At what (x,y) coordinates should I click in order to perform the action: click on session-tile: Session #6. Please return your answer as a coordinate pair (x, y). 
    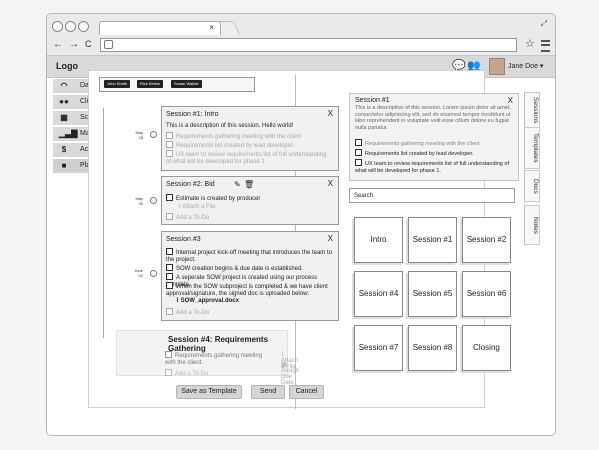
    Looking at the image, I should click on (486, 294).